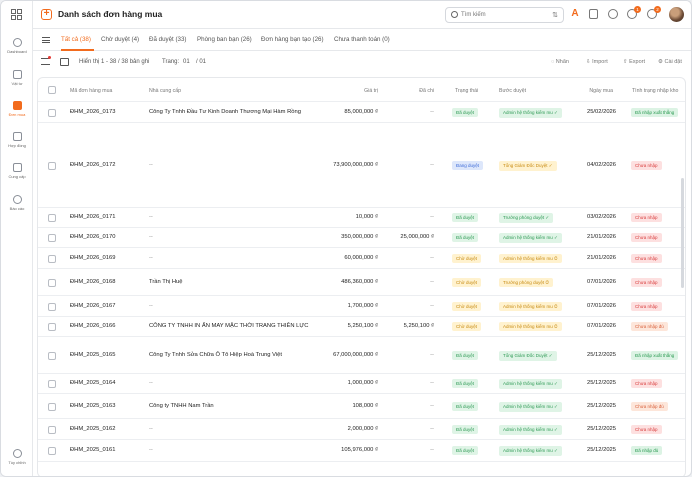 This screenshot has width=692, height=477. Describe the element at coordinates (92, 258) in the screenshot. I see `order-code: ĐHM_2026_0169` at that location.